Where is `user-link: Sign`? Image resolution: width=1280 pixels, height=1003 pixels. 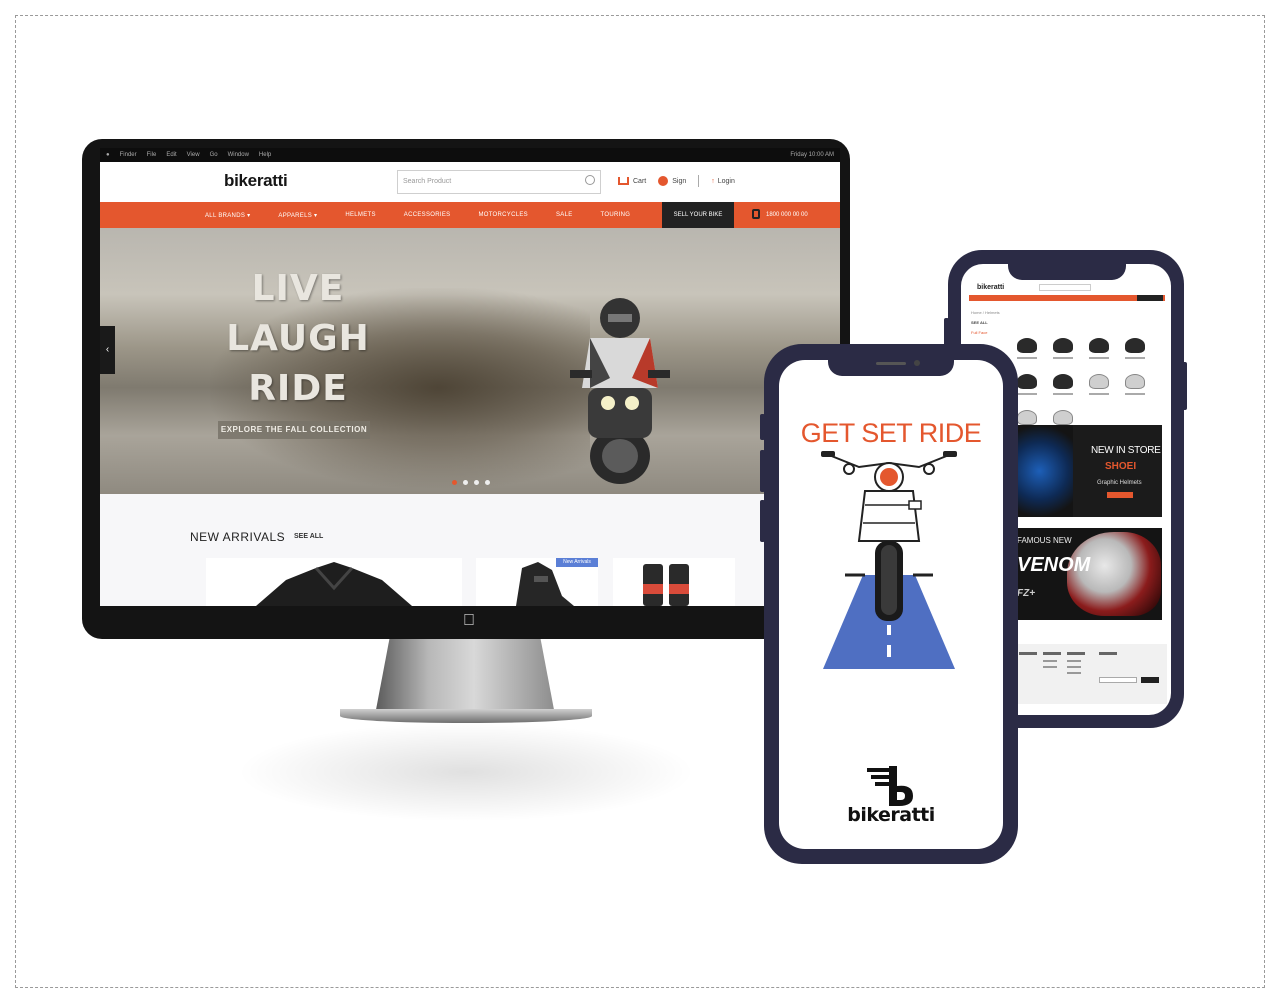 user-link: Sign is located at coordinates (672, 181).